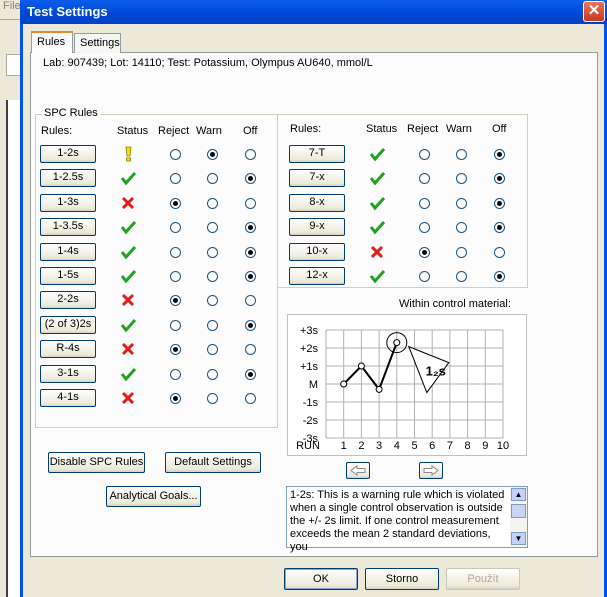 This screenshot has height=597, width=607. Describe the element at coordinates (309, 331) in the screenshot. I see `y-tick-label: +3s` at that location.